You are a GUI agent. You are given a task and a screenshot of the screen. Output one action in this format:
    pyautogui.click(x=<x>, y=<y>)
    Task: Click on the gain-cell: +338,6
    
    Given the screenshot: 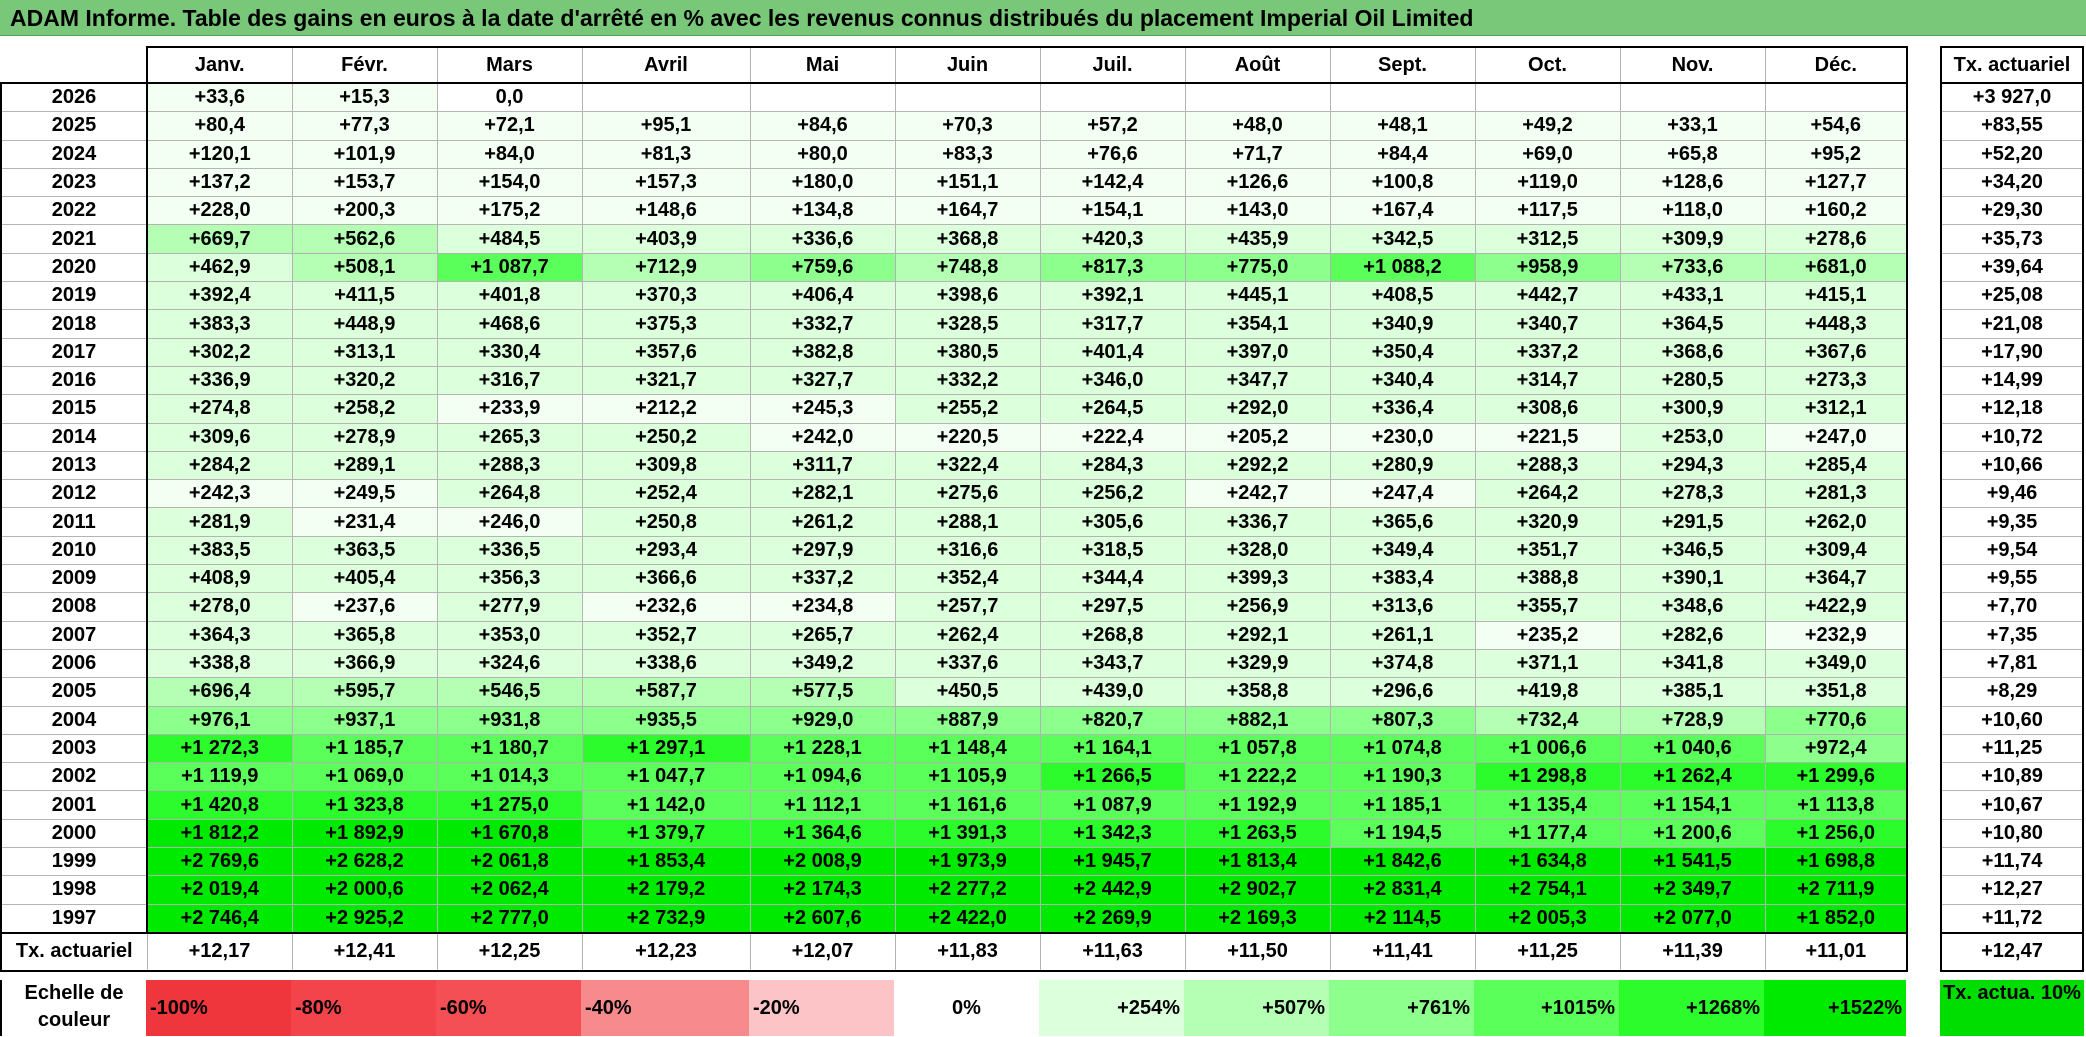 What is the action you would take?
    pyautogui.click(x=666, y=663)
    